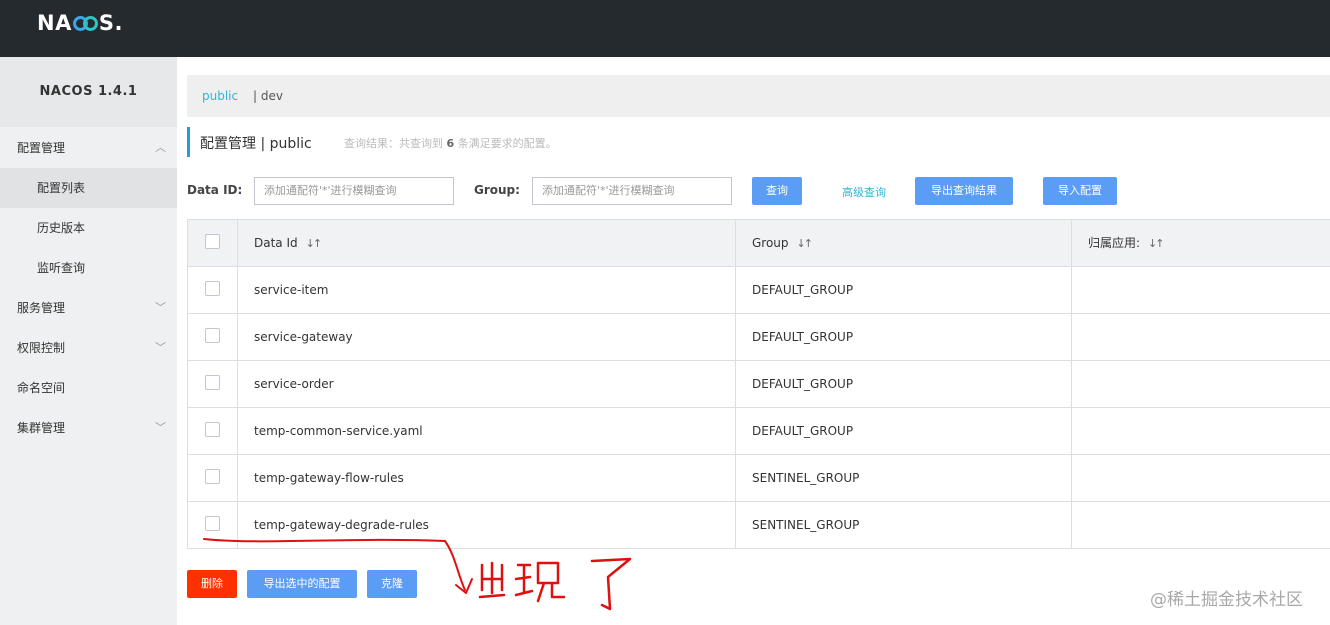 This screenshot has width=1330, height=625. What do you see at coordinates (88, 188) in the screenshot?
I see `sidebar-item-config-list: 配置列表` at bounding box center [88, 188].